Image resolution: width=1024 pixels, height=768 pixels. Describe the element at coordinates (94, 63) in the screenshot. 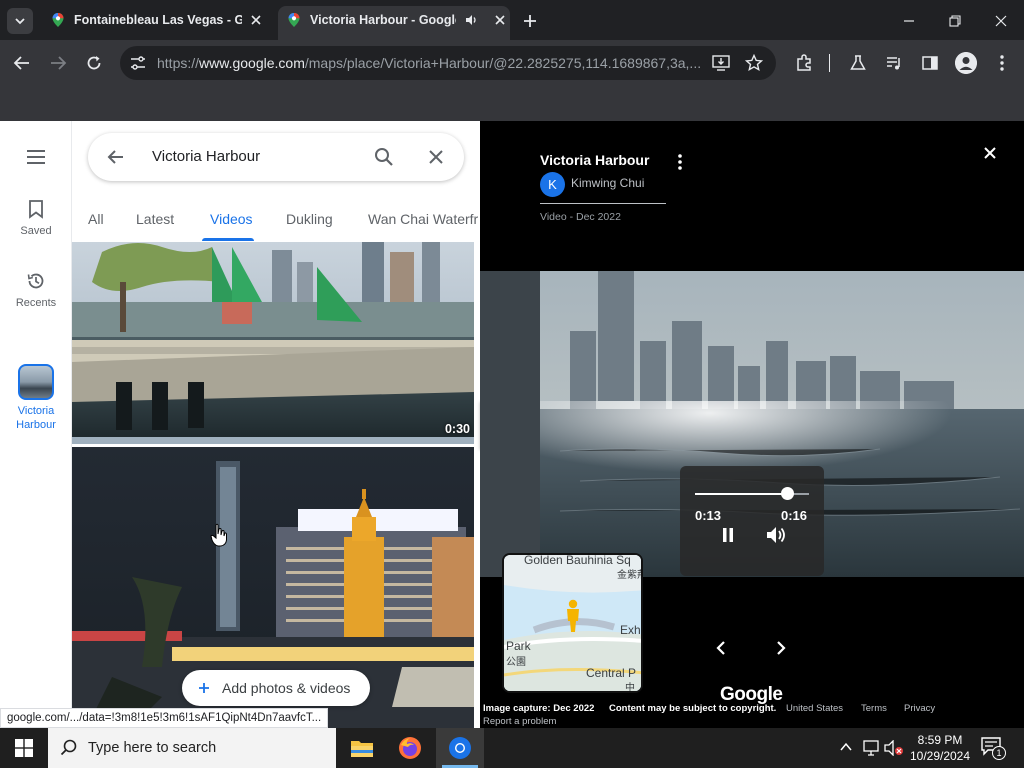

I see `reload-icon` at that location.